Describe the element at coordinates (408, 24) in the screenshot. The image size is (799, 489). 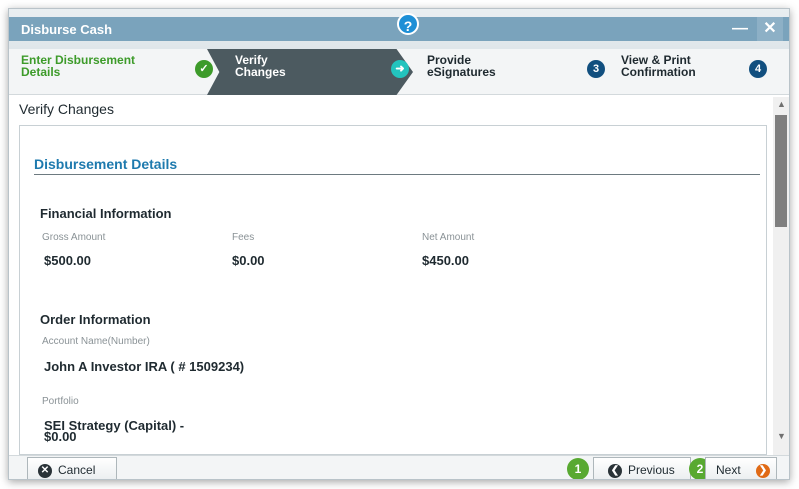
I see `help-icon: ?` at that location.